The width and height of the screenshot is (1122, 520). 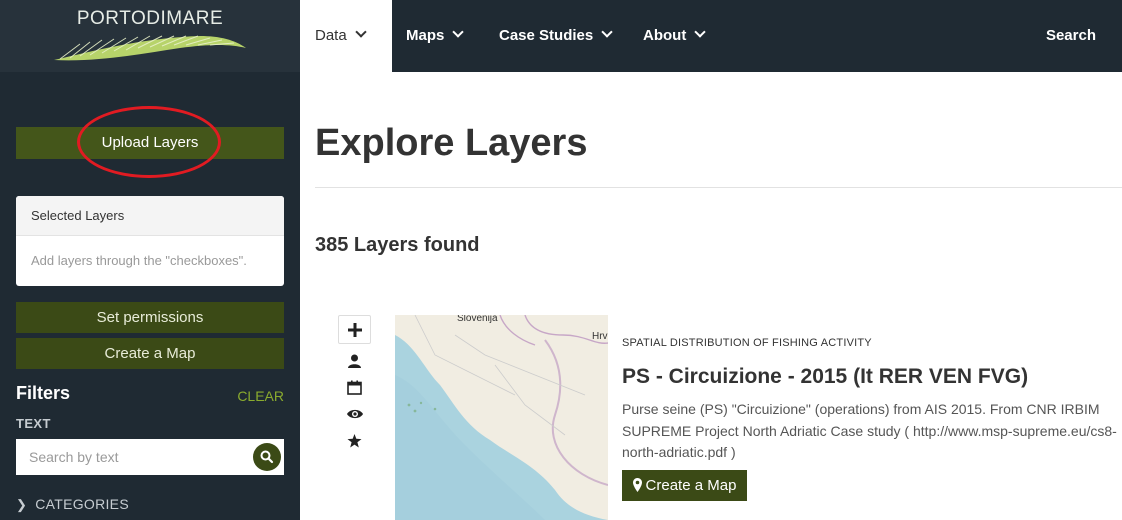 What do you see at coordinates (691, 485) in the screenshot?
I see `create-map-label: Create a Map` at bounding box center [691, 485].